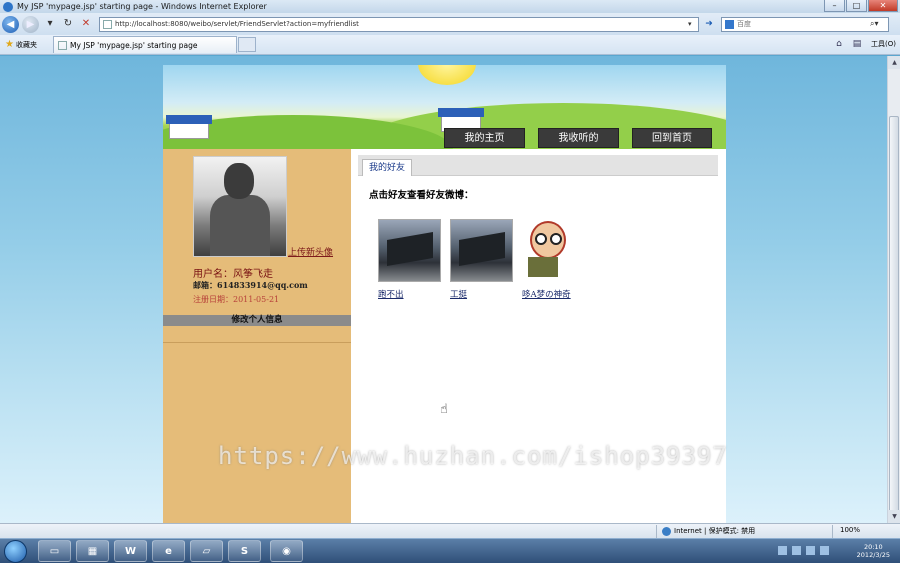 Image resolution: width=900 pixels, height=563 pixels. I want to click on avatar, so click(240, 206).